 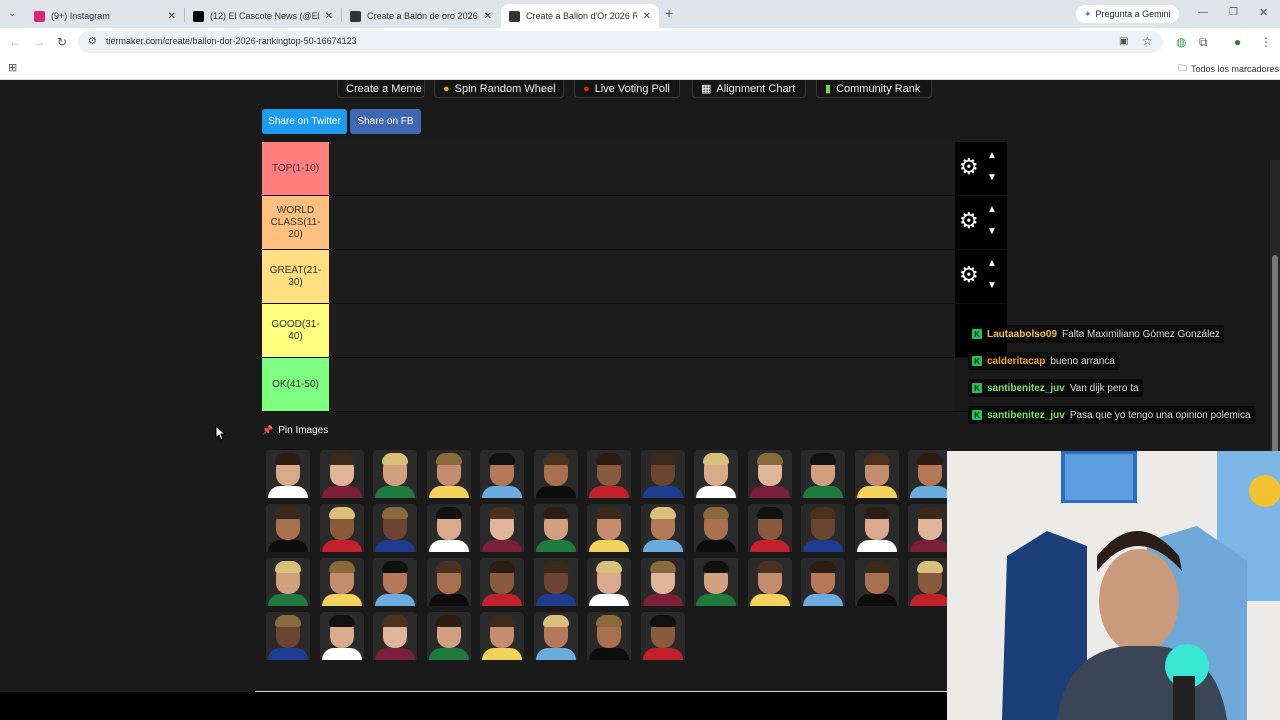 I want to click on extension-icon: ◍, so click(x=1181, y=42).